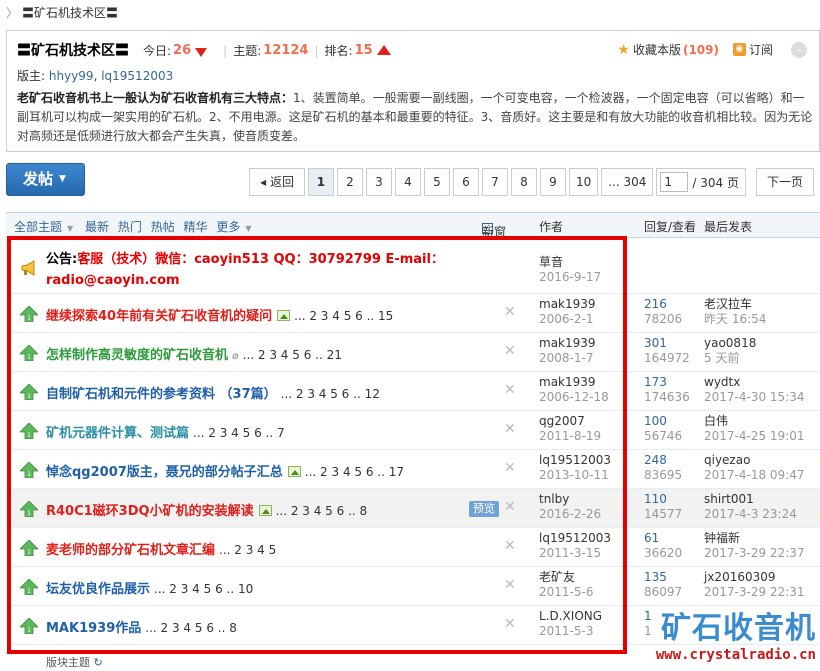 This screenshot has width=820, height=671. I want to click on author-name: 老矿友, so click(566, 577).